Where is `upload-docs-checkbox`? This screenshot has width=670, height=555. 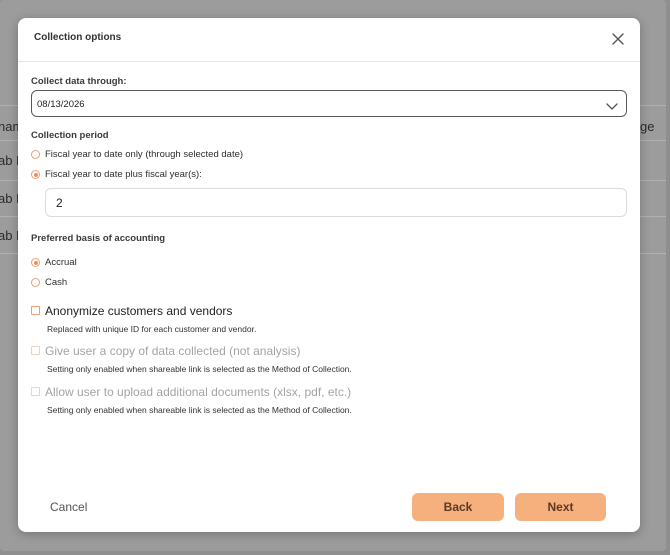
upload-docs-checkbox is located at coordinates (35, 391).